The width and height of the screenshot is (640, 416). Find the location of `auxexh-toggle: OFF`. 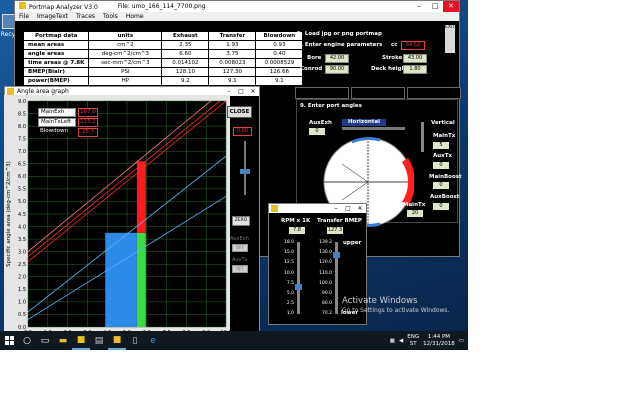

auxexh-toggle: OFF is located at coordinates (240, 248).